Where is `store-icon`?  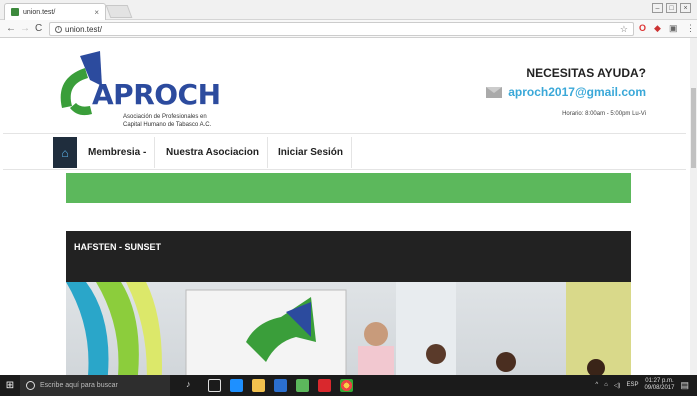
store-icon is located at coordinates (280, 385).